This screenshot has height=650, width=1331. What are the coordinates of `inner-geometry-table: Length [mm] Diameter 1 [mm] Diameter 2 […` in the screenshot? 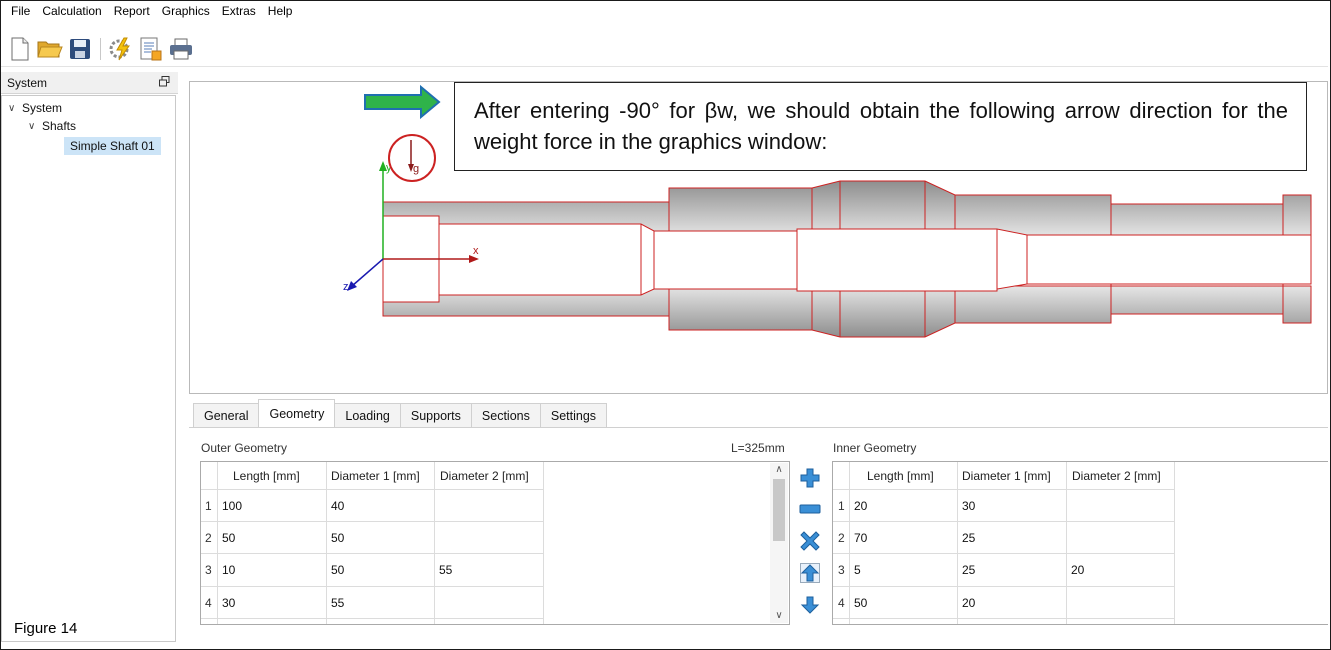 It's located at (1080, 543).